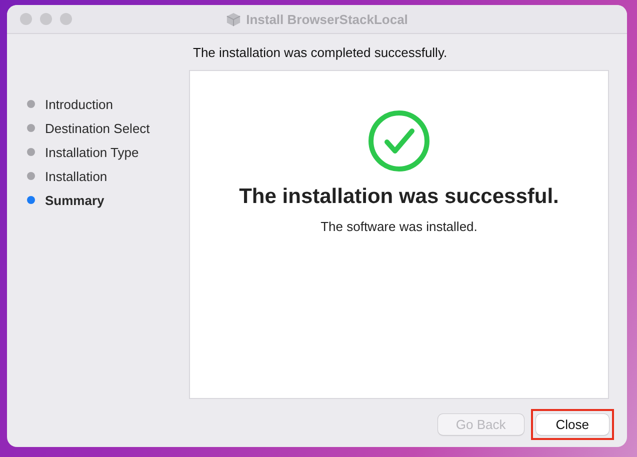 The image size is (637, 457). What do you see at coordinates (399, 197) in the screenshot?
I see `success-title: The installation was successful.` at bounding box center [399, 197].